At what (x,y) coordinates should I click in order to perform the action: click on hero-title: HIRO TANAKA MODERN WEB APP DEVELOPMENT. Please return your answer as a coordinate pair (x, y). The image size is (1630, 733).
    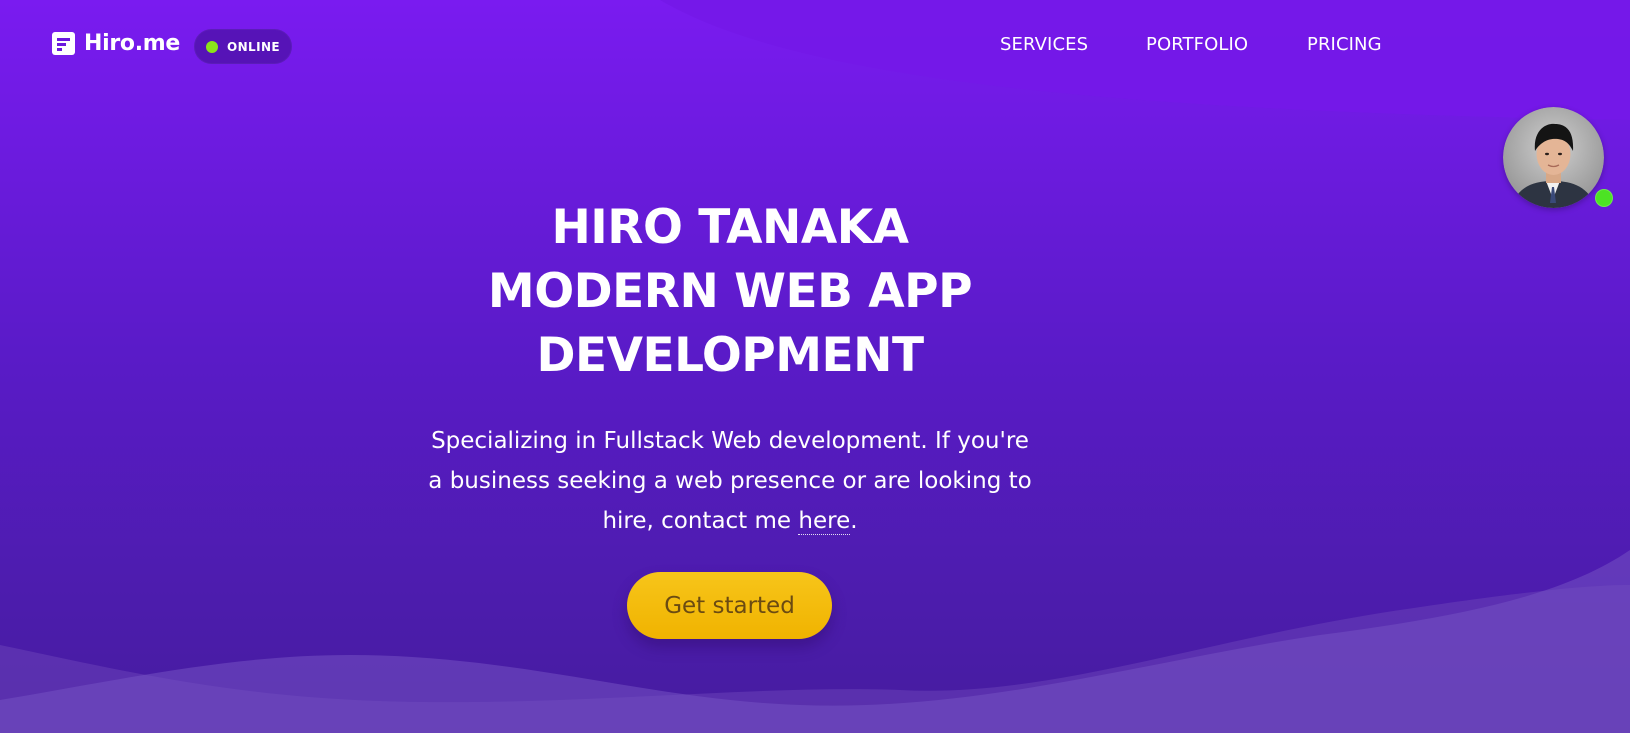
    Looking at the image, I should click on (730, 292).